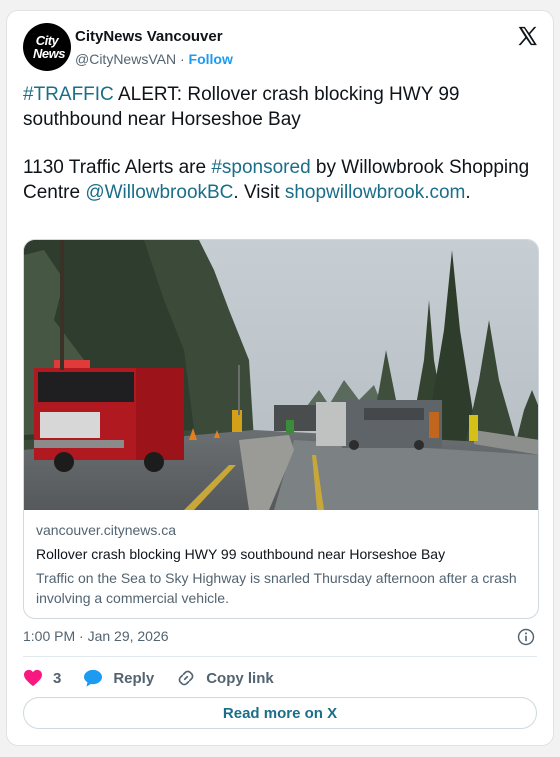 The height and width of the screenshot is (757, 560). I want to click on link-icon, so click(186, 678).